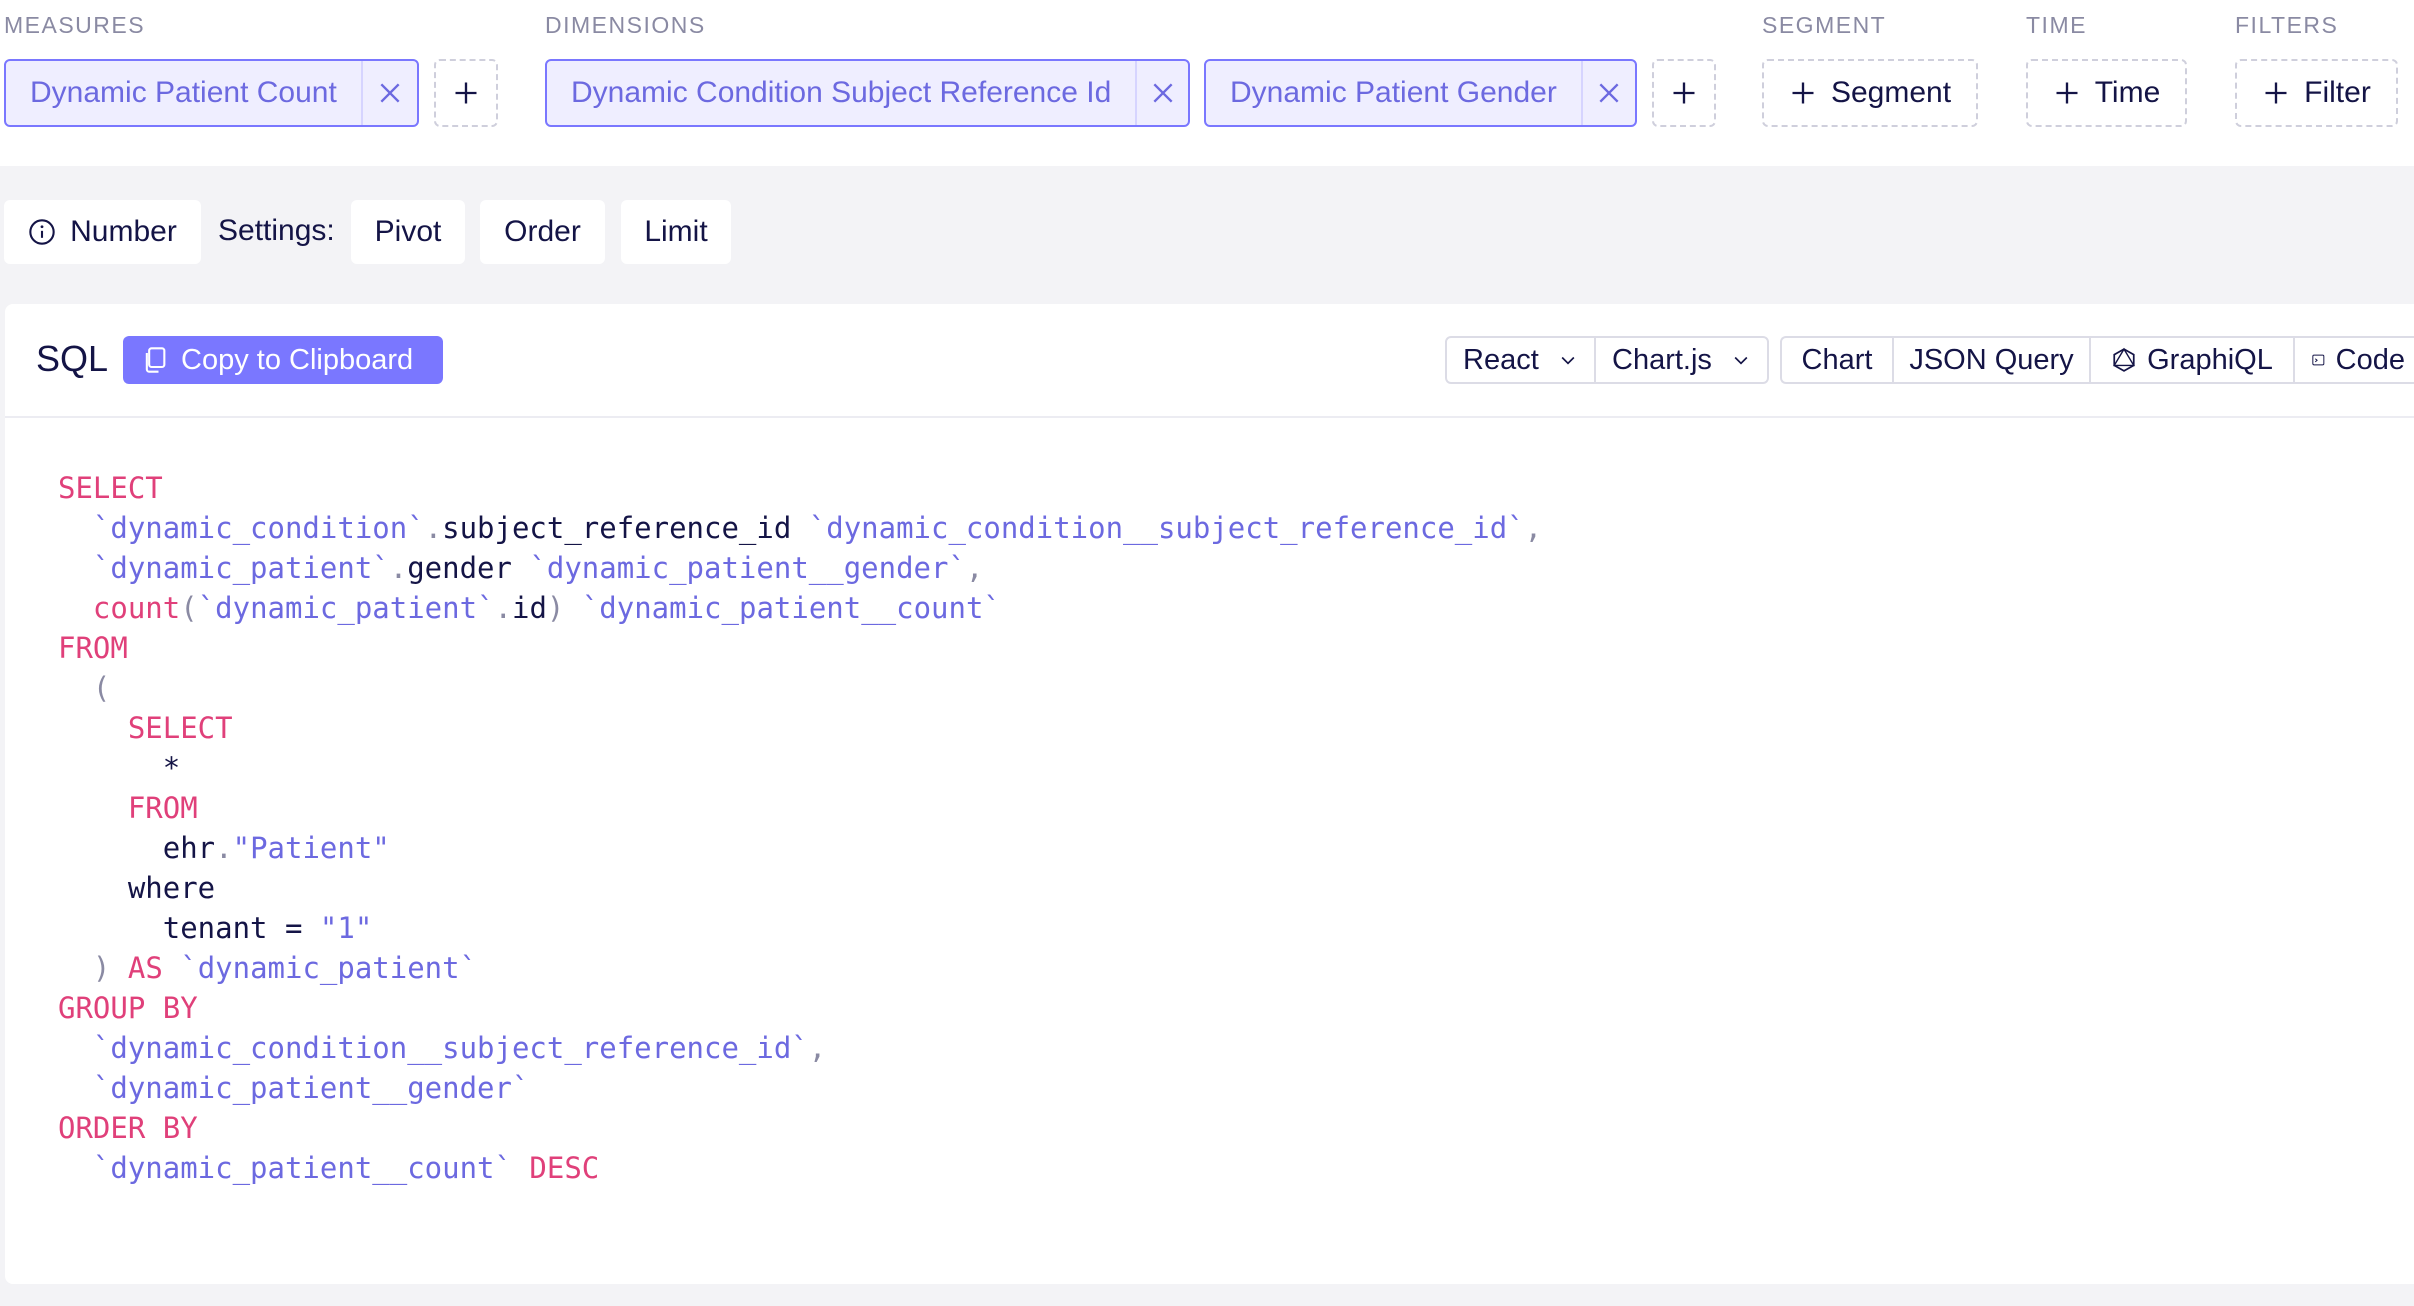 The width and height of the screenshot is (2414, 1306). I want to click on code-token: id, so click(529, 608).